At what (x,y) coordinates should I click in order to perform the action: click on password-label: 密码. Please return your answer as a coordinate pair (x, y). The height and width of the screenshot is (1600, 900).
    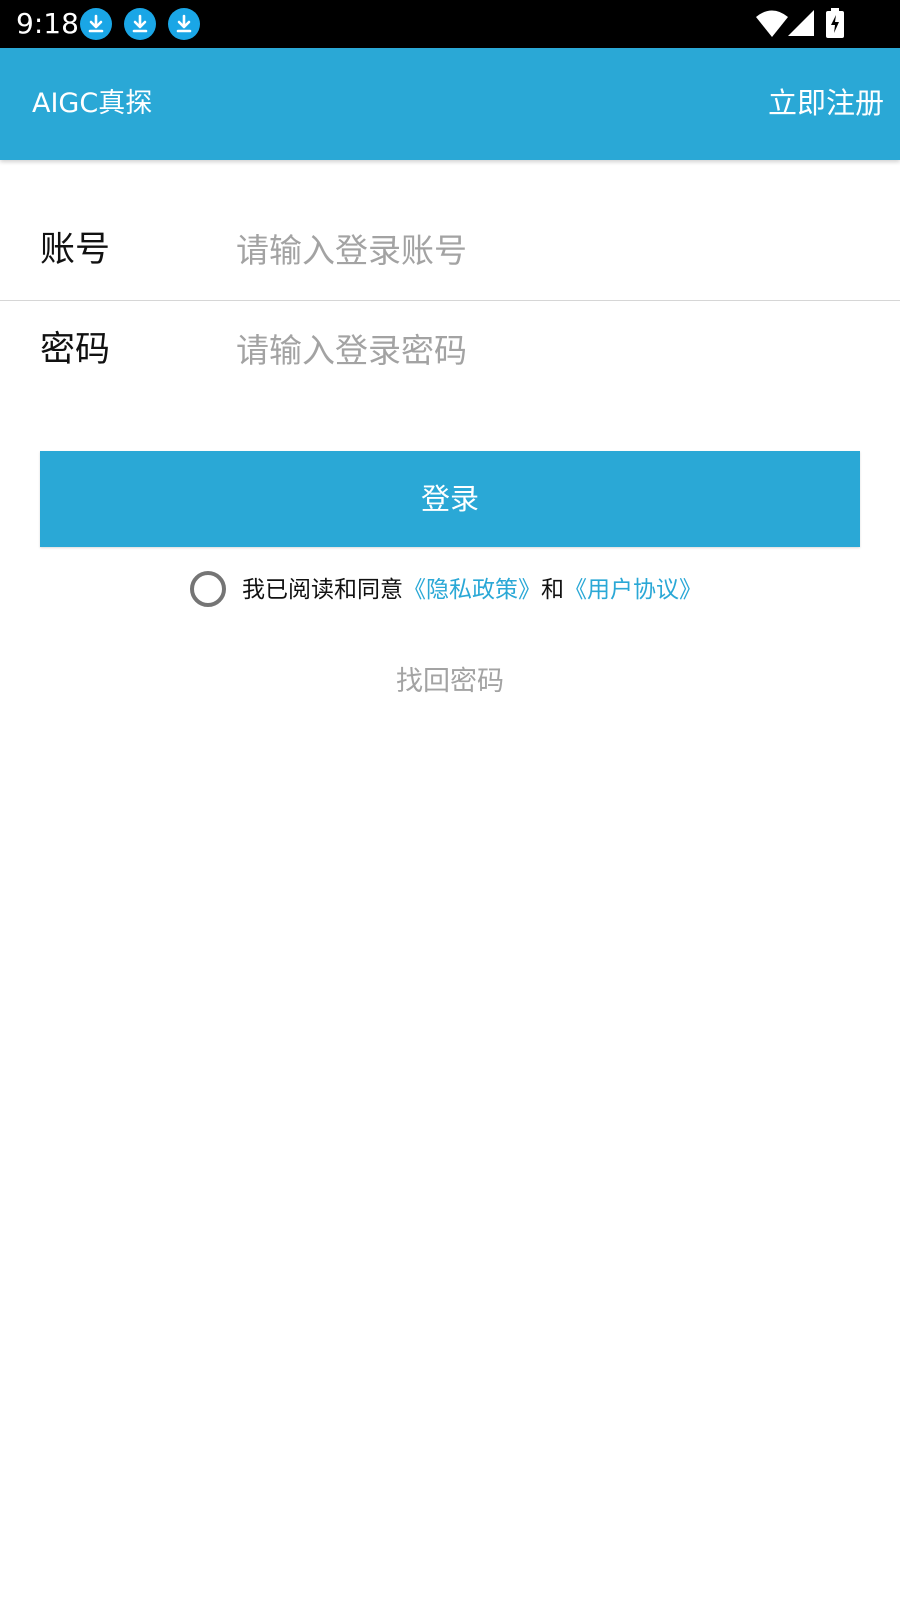
    Looking at the image, I should click on (75, 350).